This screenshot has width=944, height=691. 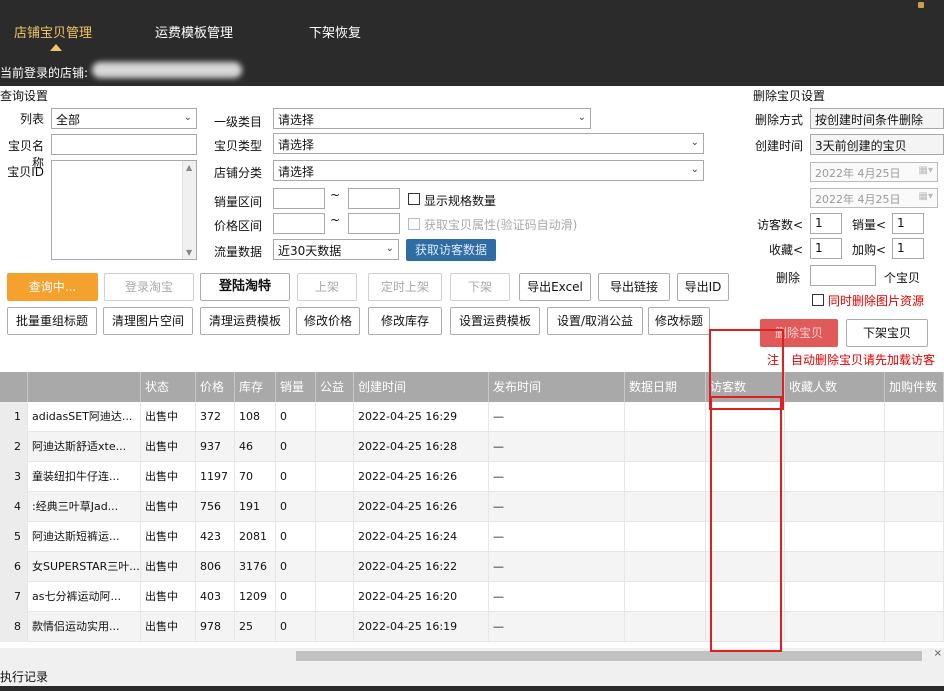 I want to click on fav-threshold-label: 收藏<, so click(x=785, y=250).